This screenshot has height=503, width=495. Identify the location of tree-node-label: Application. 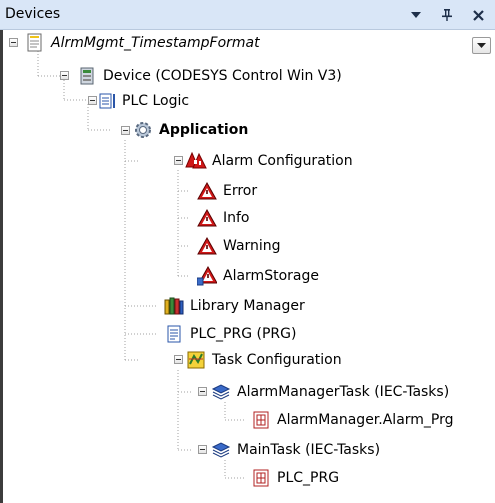
(204, 130).